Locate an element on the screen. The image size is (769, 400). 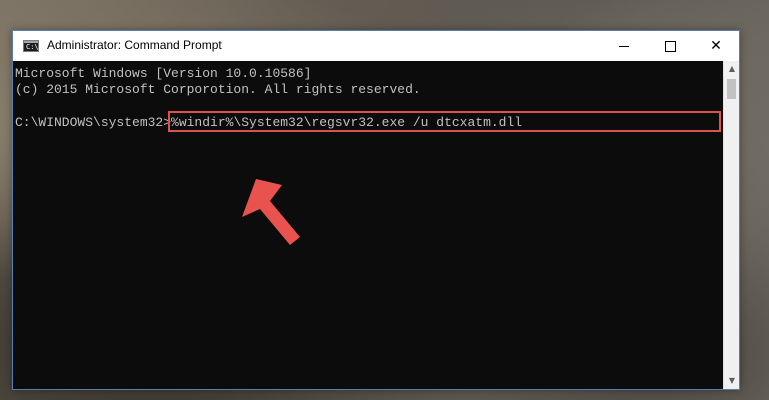
maximize-icon is located at coordinates (670, 46).